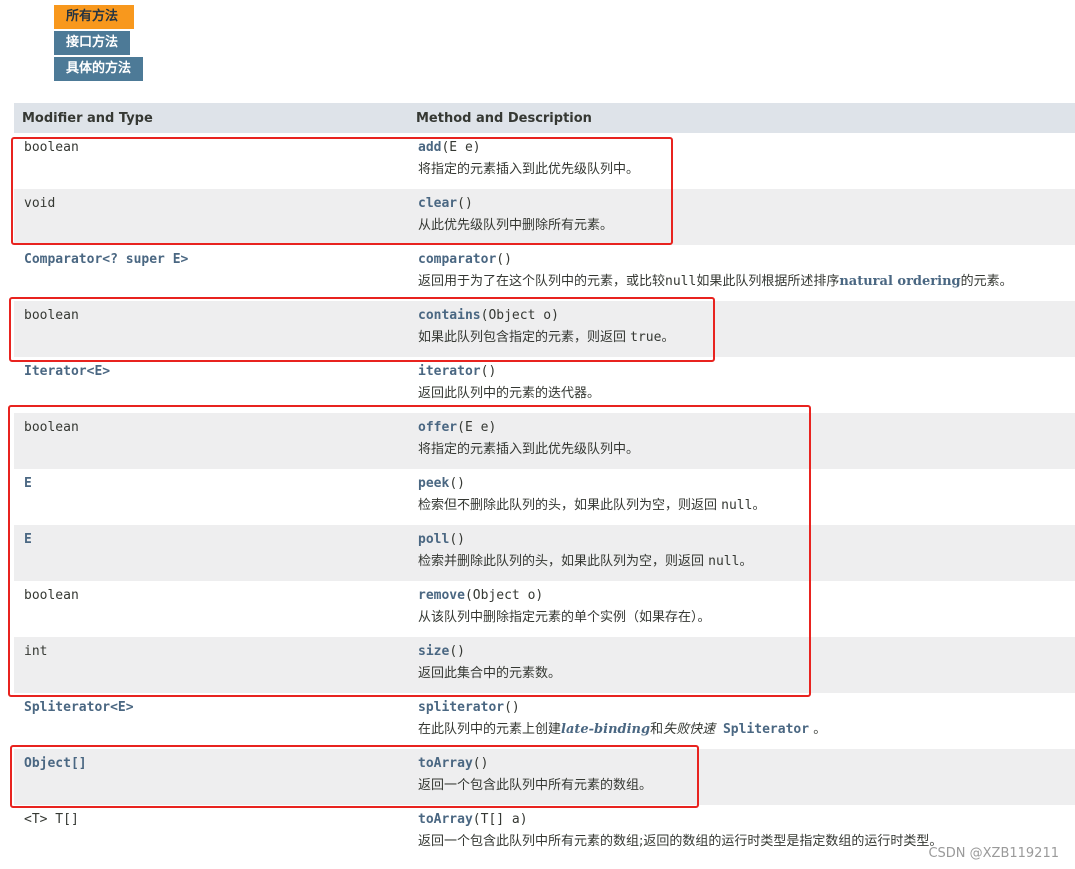  I want to click on watermark: CSDN @XZB119211, so click(993, 853).